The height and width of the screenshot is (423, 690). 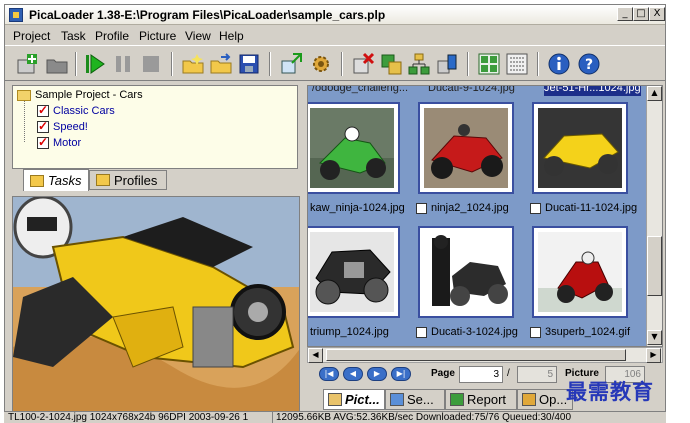 What do you see at coordinates (353, 374) in the screenshot?
I see `prev-page-button: ◀` at bounding box center [353, 374].